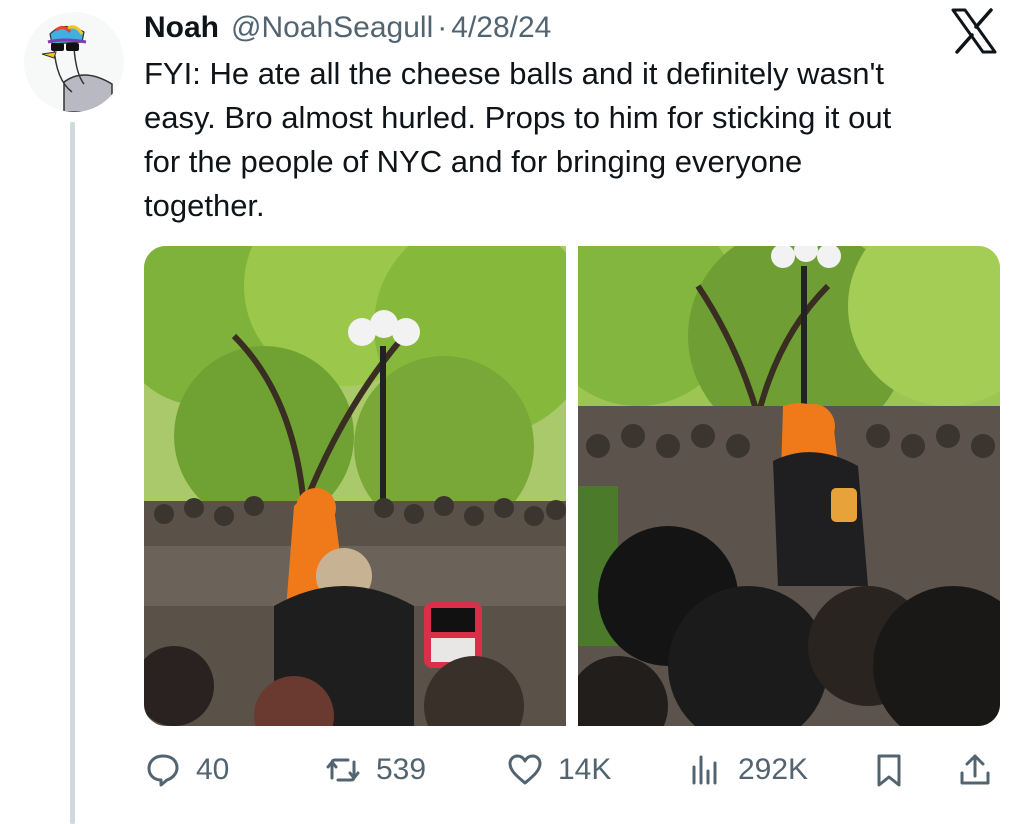 This screenshot has height=824, width=1024. I want to click on reply-button: 40, so click(186, 770).